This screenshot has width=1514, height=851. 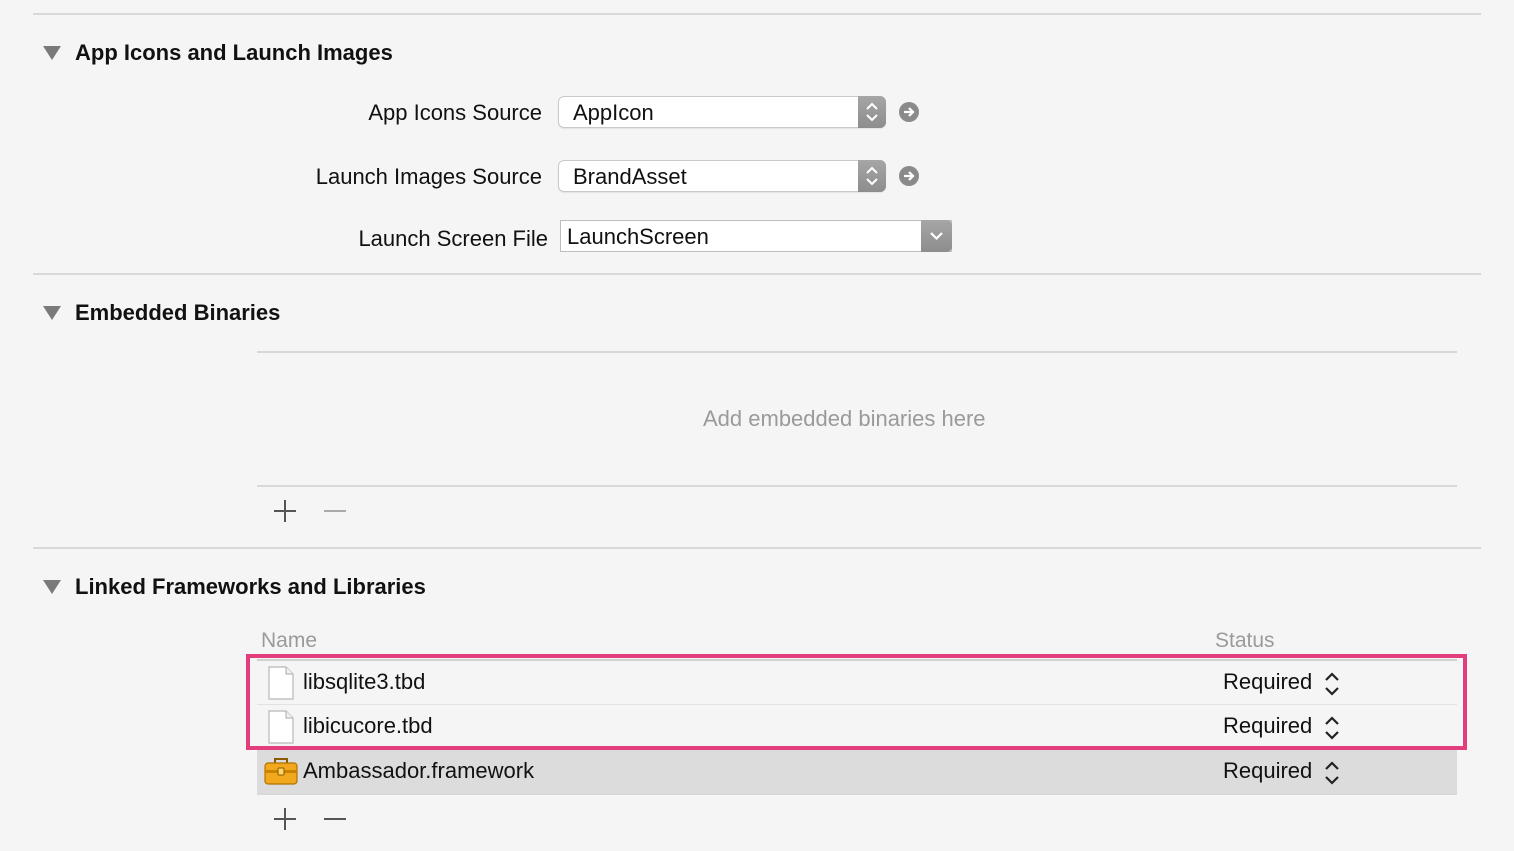 I want to click on column-header-name: Name, so click(x=289, y=641).